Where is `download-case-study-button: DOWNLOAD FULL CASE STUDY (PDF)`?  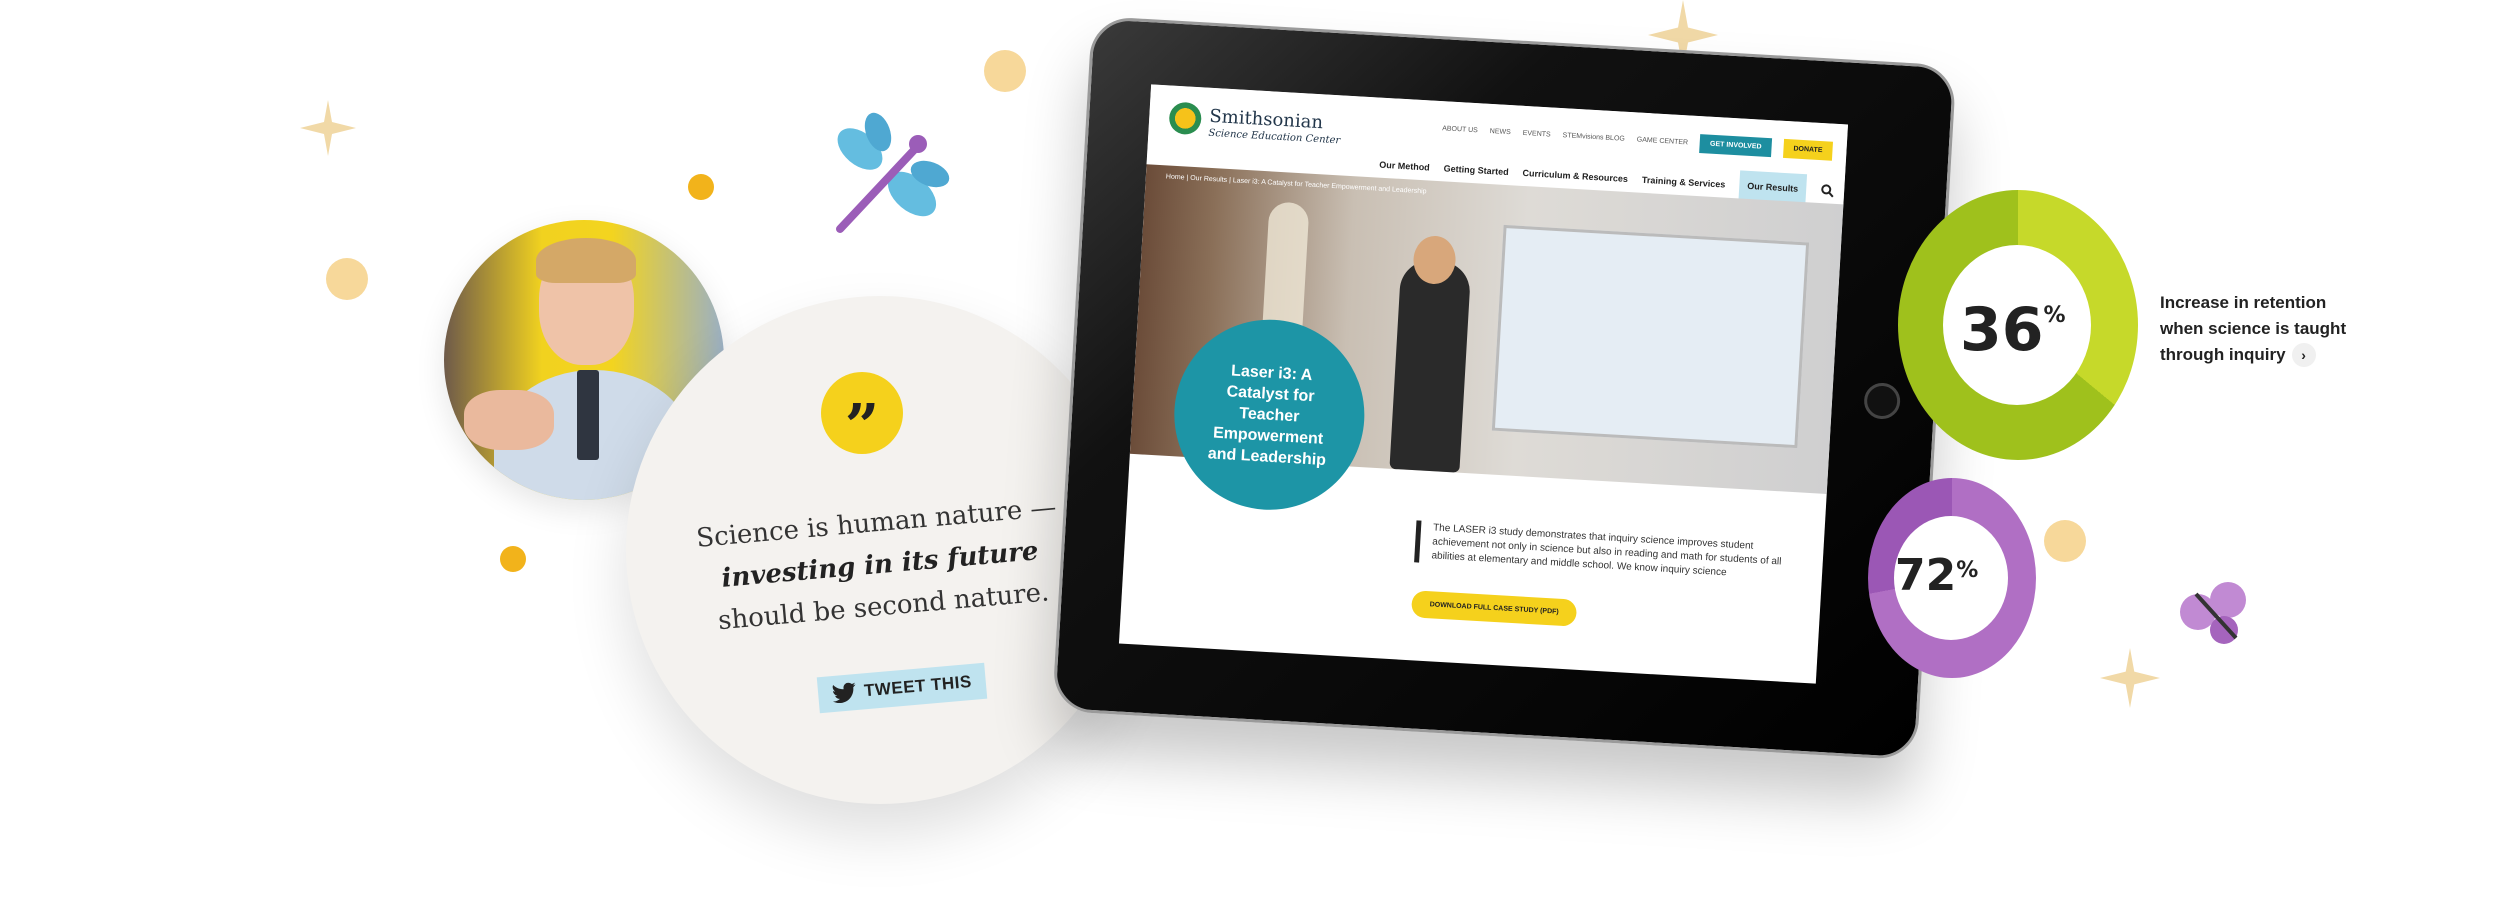
download-case-study-button: DOWNLOAD FULL CASE STUDY (PDF) is located at coordinates (1494, 608).